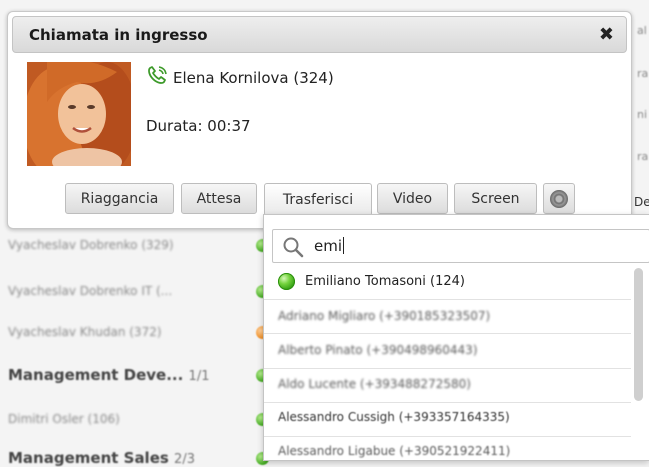 This screenshot has width=649, height=467. I want to click on group-count: 2/3, so click(184, 459).